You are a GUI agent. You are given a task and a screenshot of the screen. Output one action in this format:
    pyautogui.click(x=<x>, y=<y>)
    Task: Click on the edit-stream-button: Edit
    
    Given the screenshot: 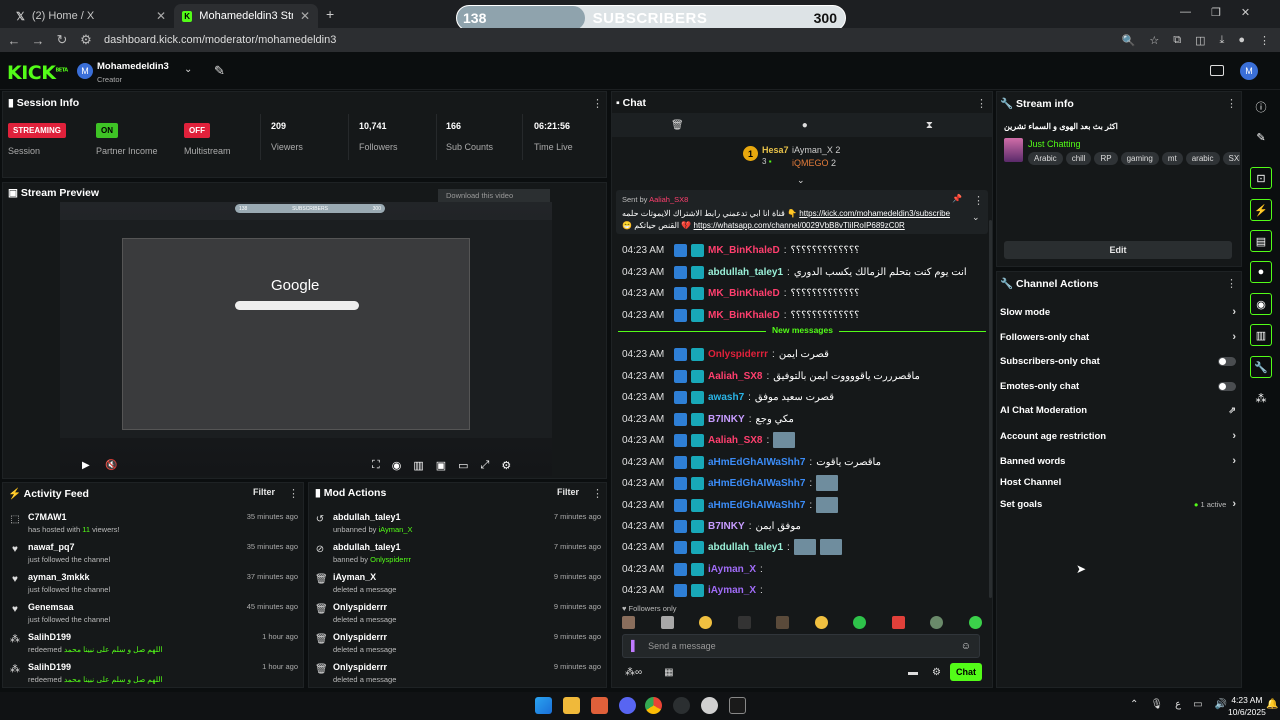 What is the action you would take?
    pyautogui.click(x=1118, y=250)
    